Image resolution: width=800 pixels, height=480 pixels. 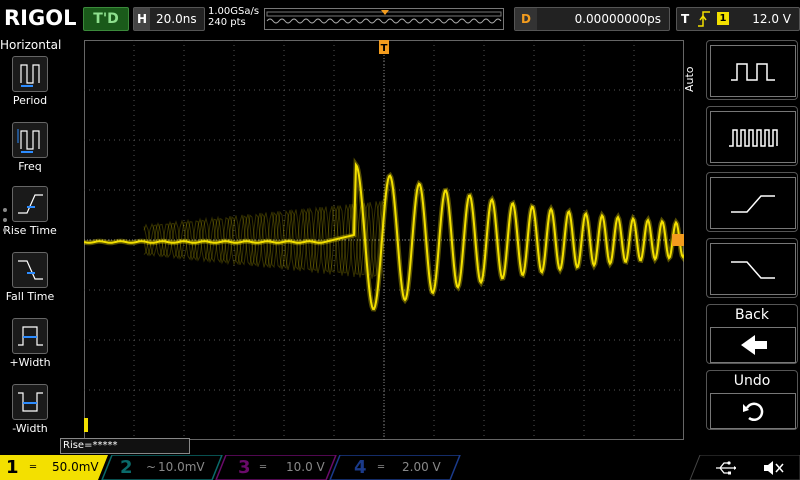 What do you see at coordinates (30, 362) in the screenshot?
I see `measure-positive-width-label: +Width` at bounding box center [30, 362].